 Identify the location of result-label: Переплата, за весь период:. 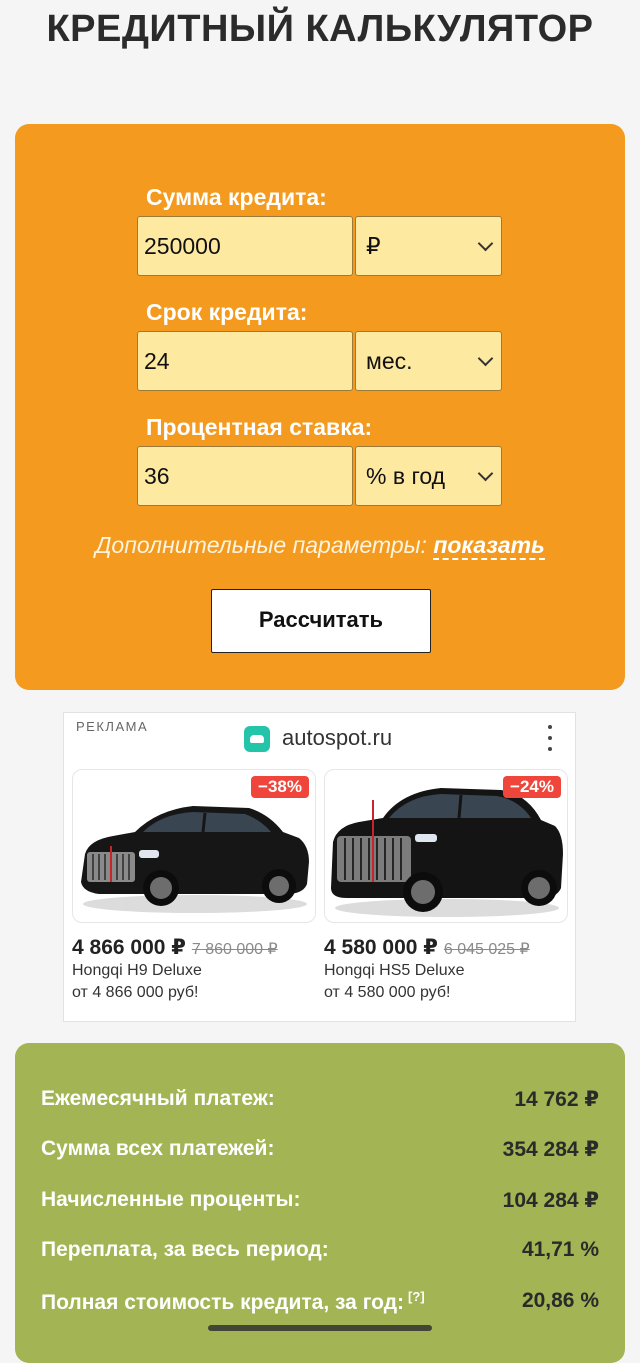
(185, 1249).